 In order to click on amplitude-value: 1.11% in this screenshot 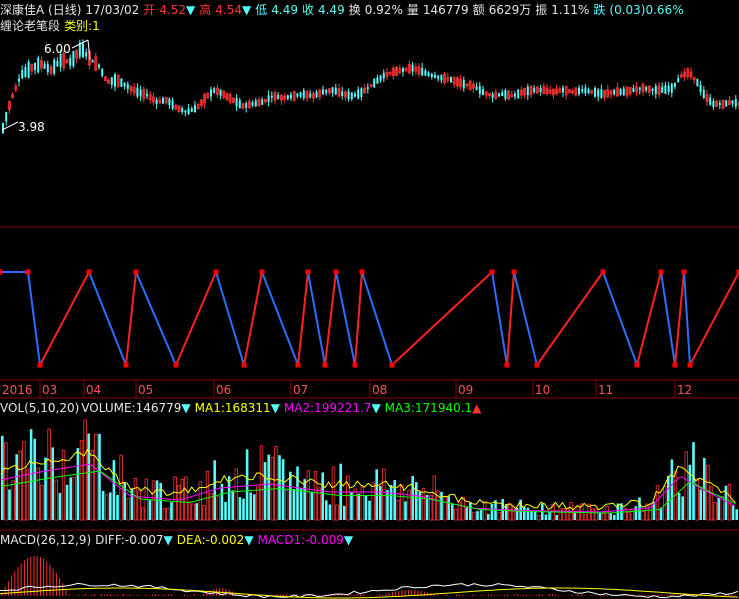, I will do `click(570, 10)`.